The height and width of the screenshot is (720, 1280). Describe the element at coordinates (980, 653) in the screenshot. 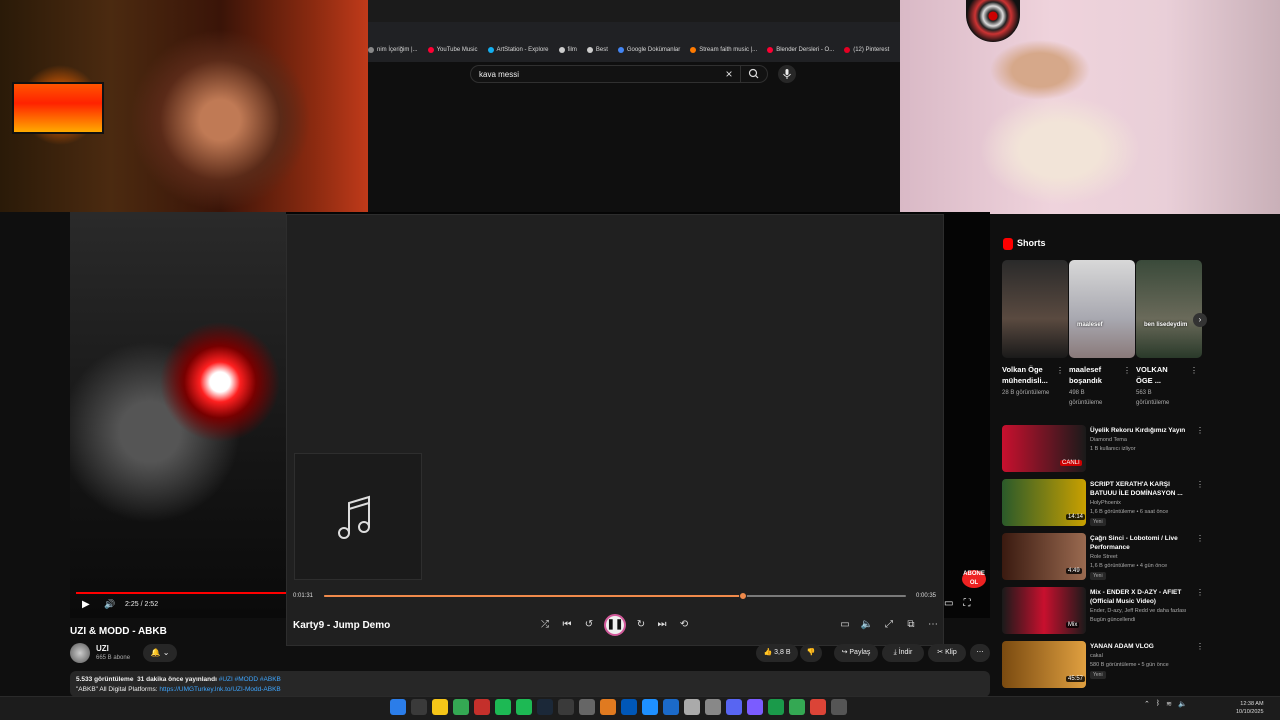

I see `more-actions-button: ⋯` at that location.